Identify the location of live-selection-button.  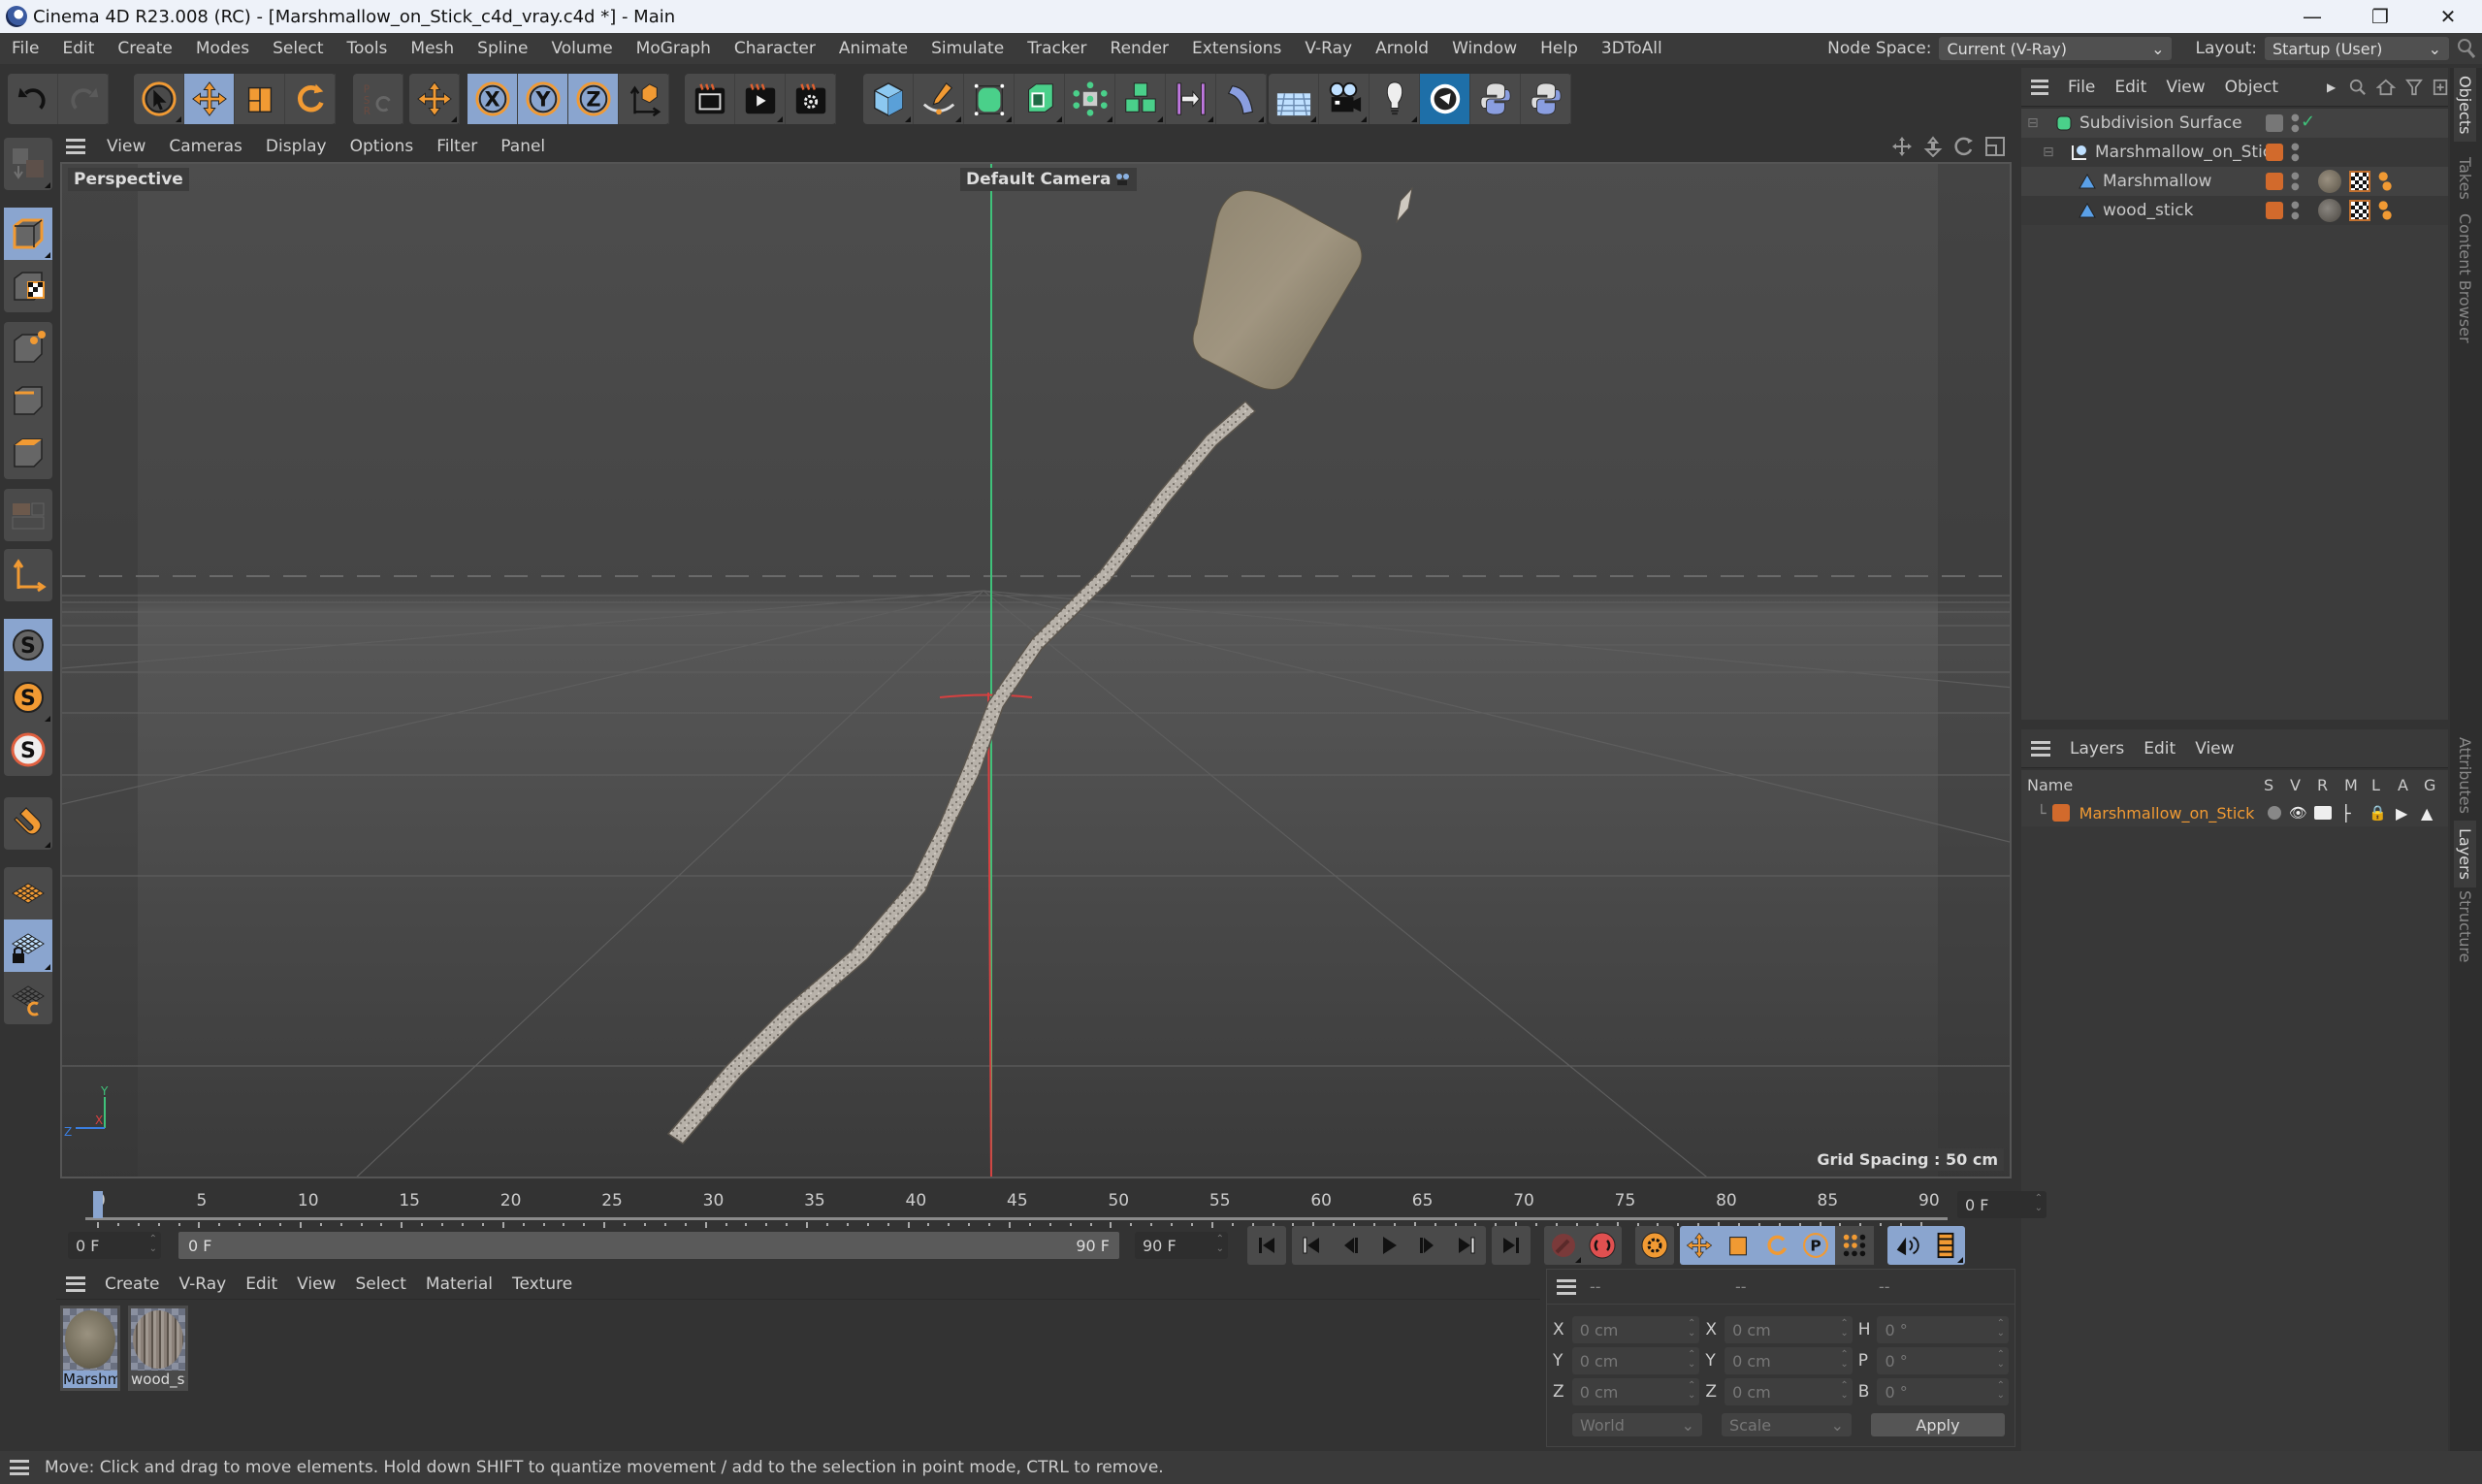
(159, 99).